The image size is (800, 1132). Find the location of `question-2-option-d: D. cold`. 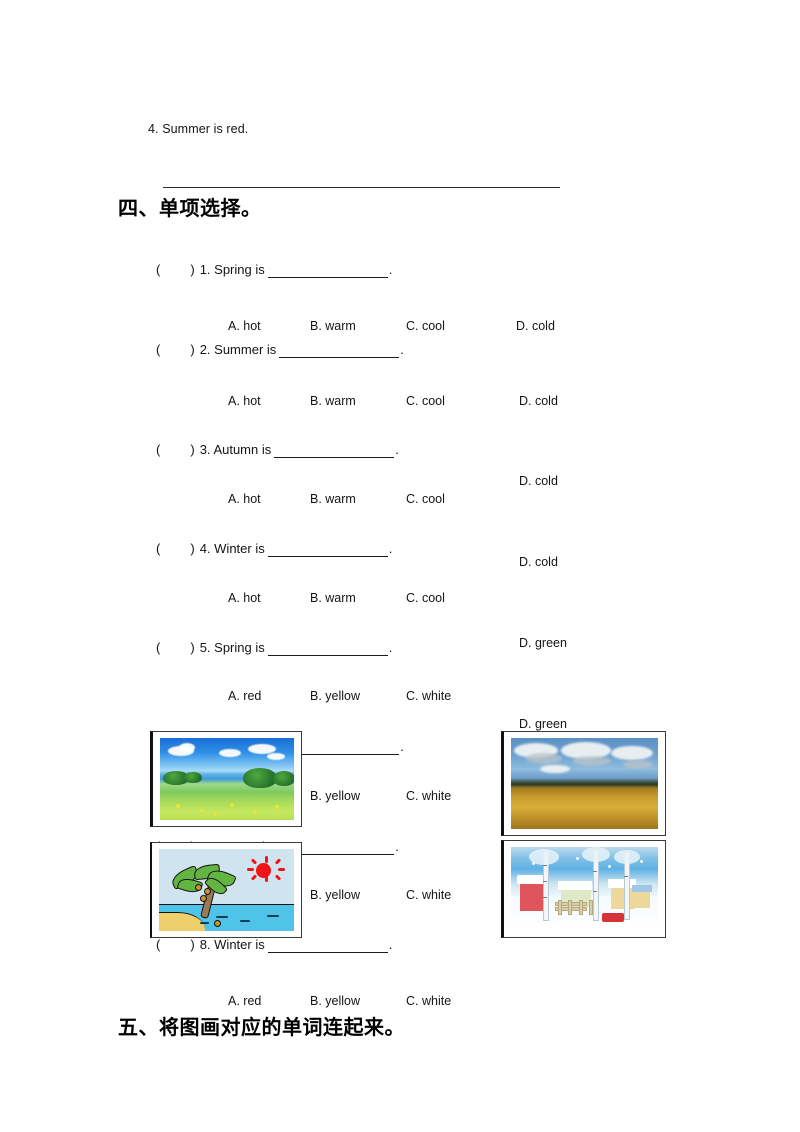

question-2-option-d: D. cold is located at coordinates (538, 401).